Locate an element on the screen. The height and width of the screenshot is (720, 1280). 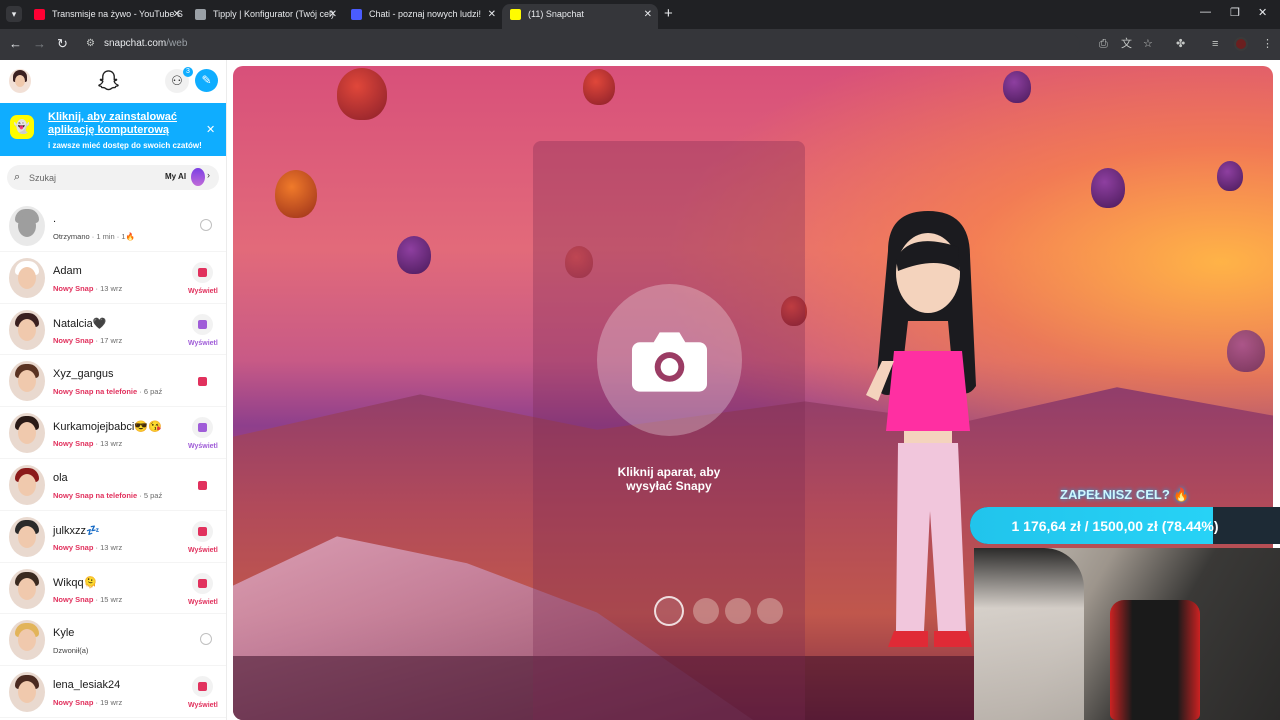
chat-list-item: Kyle Dzwonił(a) is located at coordinates (113, 640).